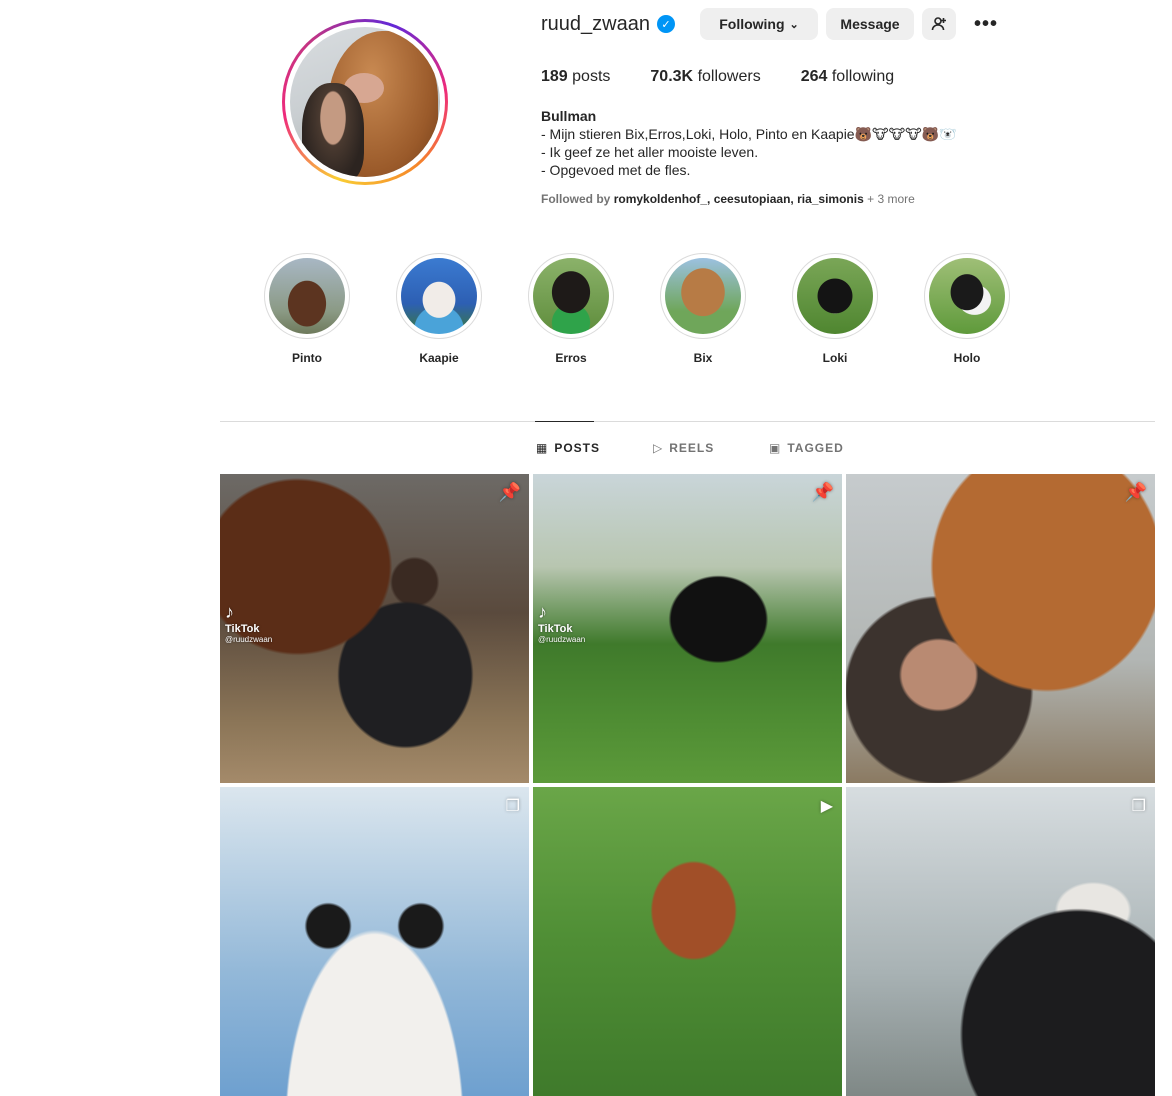 This screenshot has height=1096, width=1172. Describe the element at coordinates (826, 806) in the screenshot. I see `reel-icon: ▶` at that location.